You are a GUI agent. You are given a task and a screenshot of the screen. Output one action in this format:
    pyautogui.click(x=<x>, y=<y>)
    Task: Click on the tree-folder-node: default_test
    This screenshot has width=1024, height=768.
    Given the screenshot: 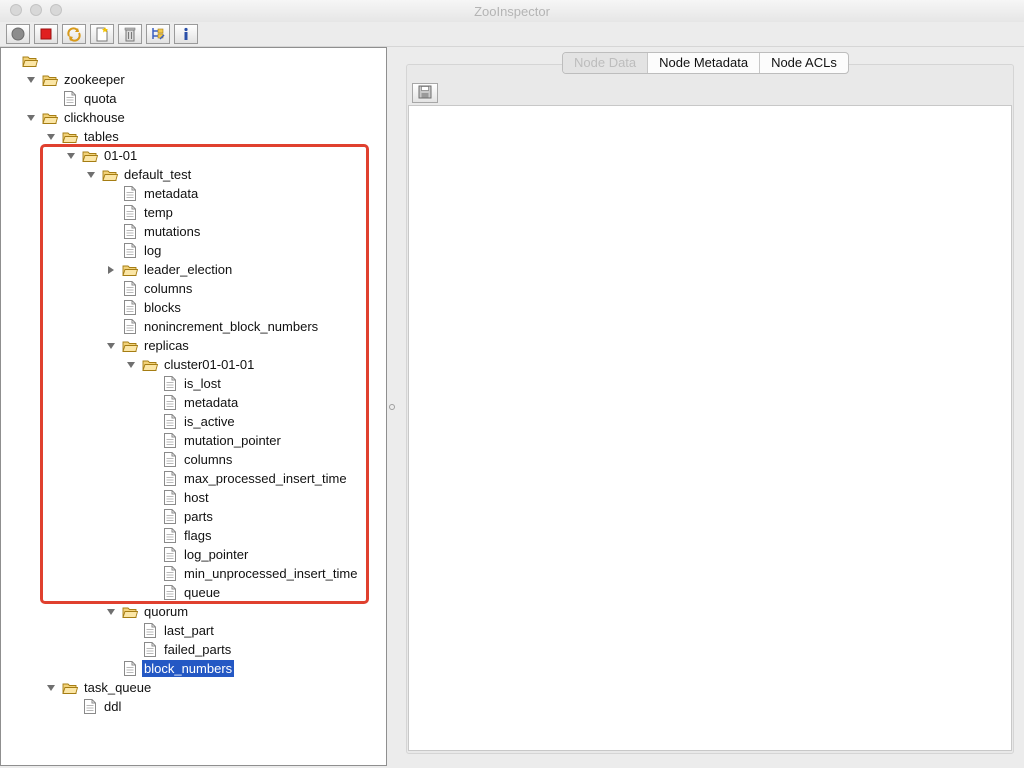 What is the action you would take?
    pyautogui.click(x=139, y=174)
    